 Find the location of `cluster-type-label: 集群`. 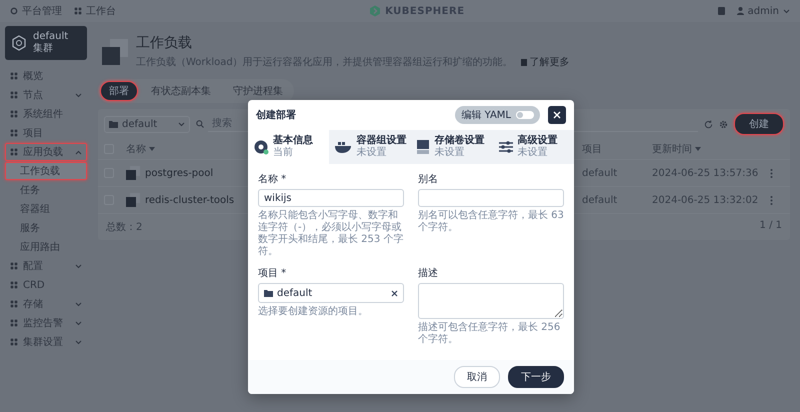

cluster-type-label: 集群 is located at coordinates (43, 49).